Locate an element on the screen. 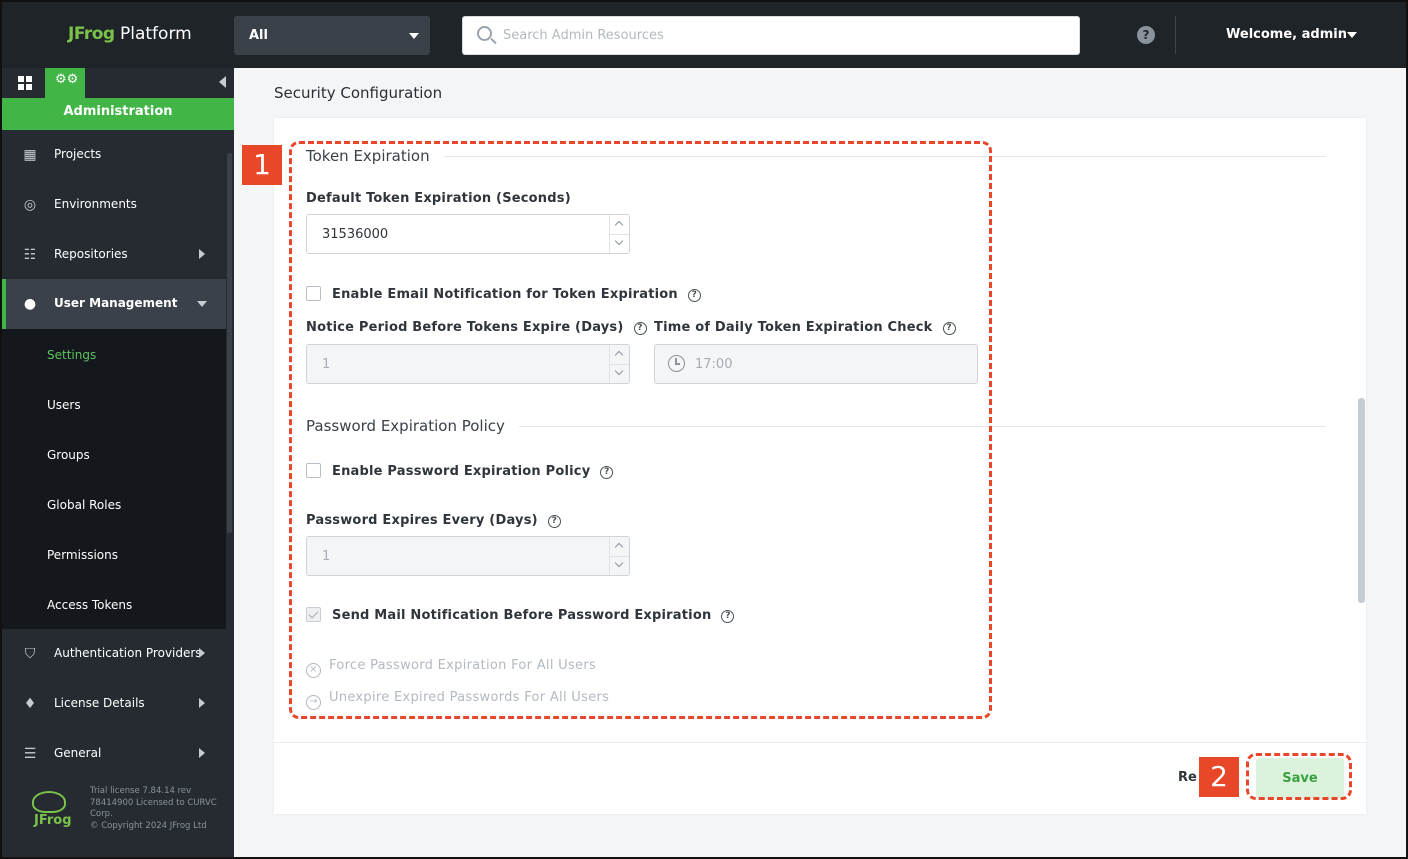 The width and height of the screenshot is (1408, 859). sidebar-item-general: ☰ General is located at coordinates (114, 754).